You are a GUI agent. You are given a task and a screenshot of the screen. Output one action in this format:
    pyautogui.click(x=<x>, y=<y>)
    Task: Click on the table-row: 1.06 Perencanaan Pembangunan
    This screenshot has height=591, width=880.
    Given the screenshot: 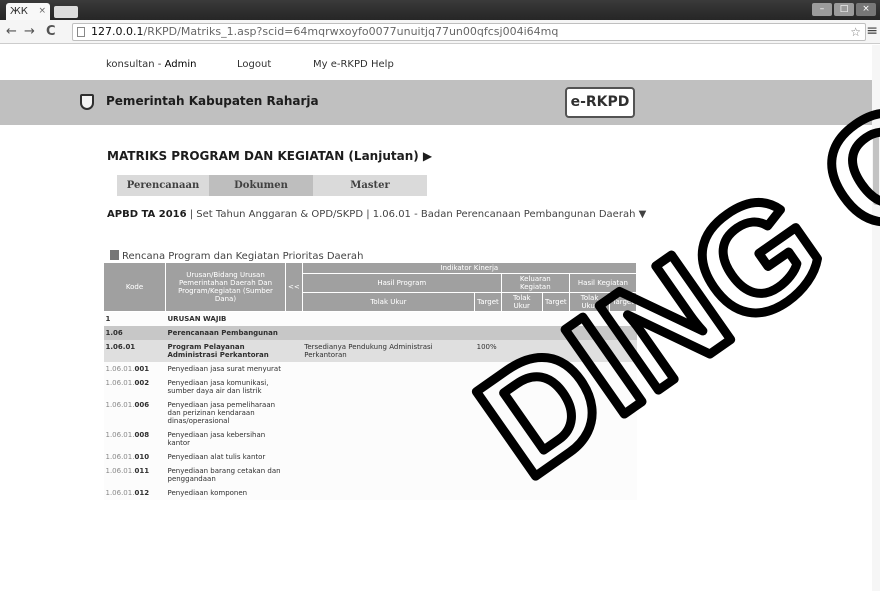 What is the action you would take?
    pyautogui.click(x=370, y=333)
    